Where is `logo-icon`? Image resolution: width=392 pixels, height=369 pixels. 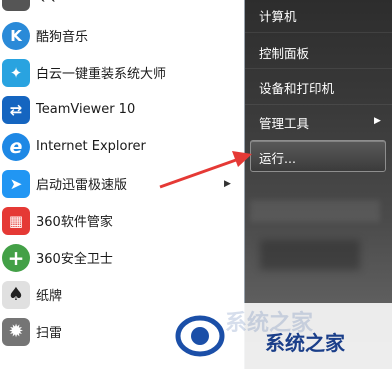
logo-icon is located at coordinates (200, 336).